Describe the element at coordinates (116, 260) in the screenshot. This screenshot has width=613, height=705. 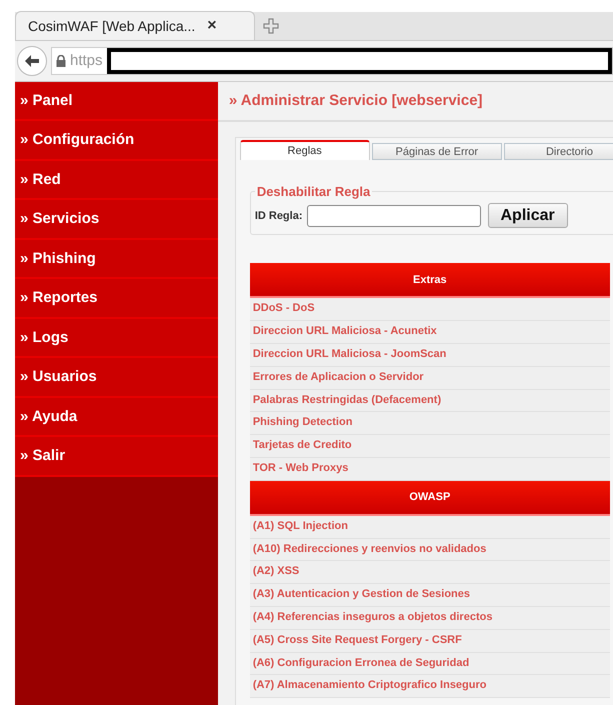
I see `sidebar-item: » Phishing` at that location.